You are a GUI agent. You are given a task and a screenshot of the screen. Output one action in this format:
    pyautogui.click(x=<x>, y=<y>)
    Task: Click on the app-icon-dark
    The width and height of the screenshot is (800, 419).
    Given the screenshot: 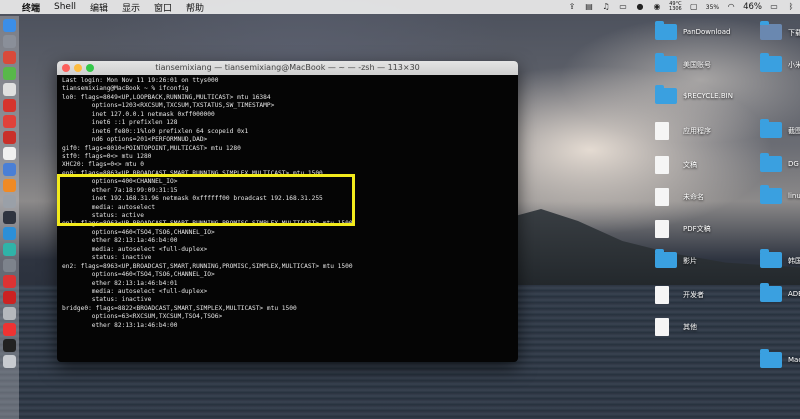 What is the action you would take?
    pyautogui.click(x=9, y=217)
    